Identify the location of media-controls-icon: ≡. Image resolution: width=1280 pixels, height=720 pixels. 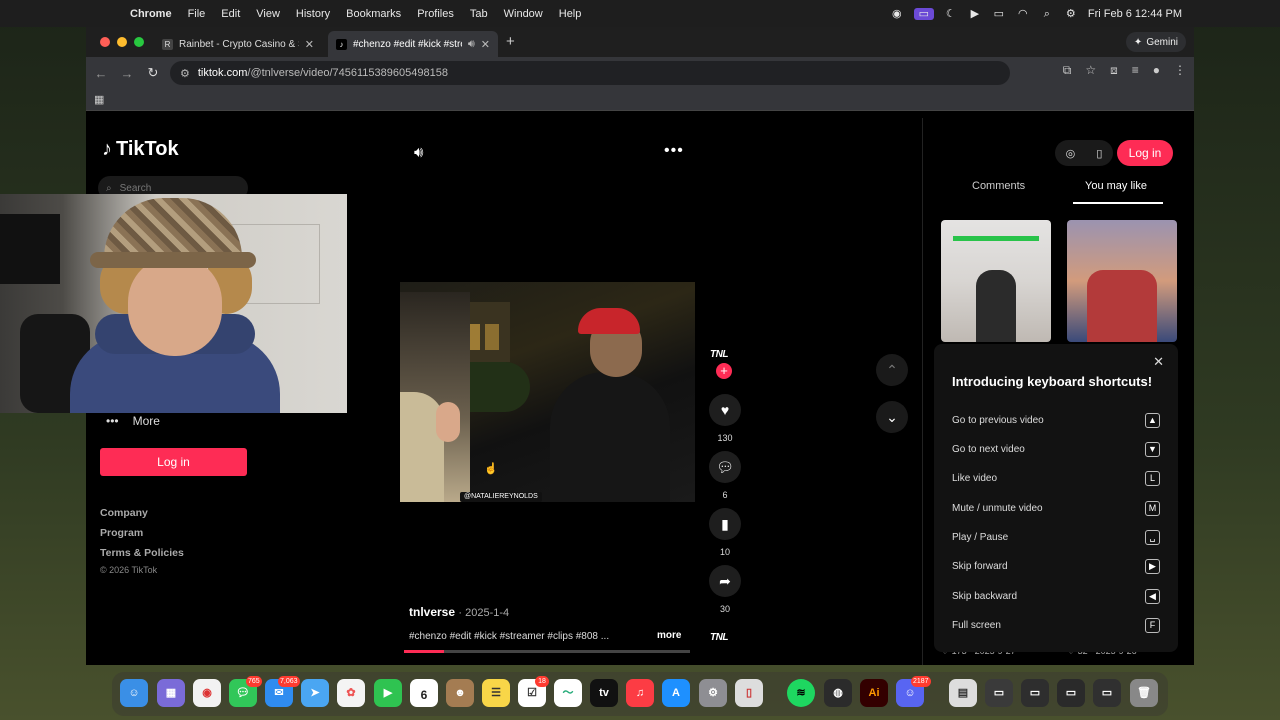
(1135, 70).